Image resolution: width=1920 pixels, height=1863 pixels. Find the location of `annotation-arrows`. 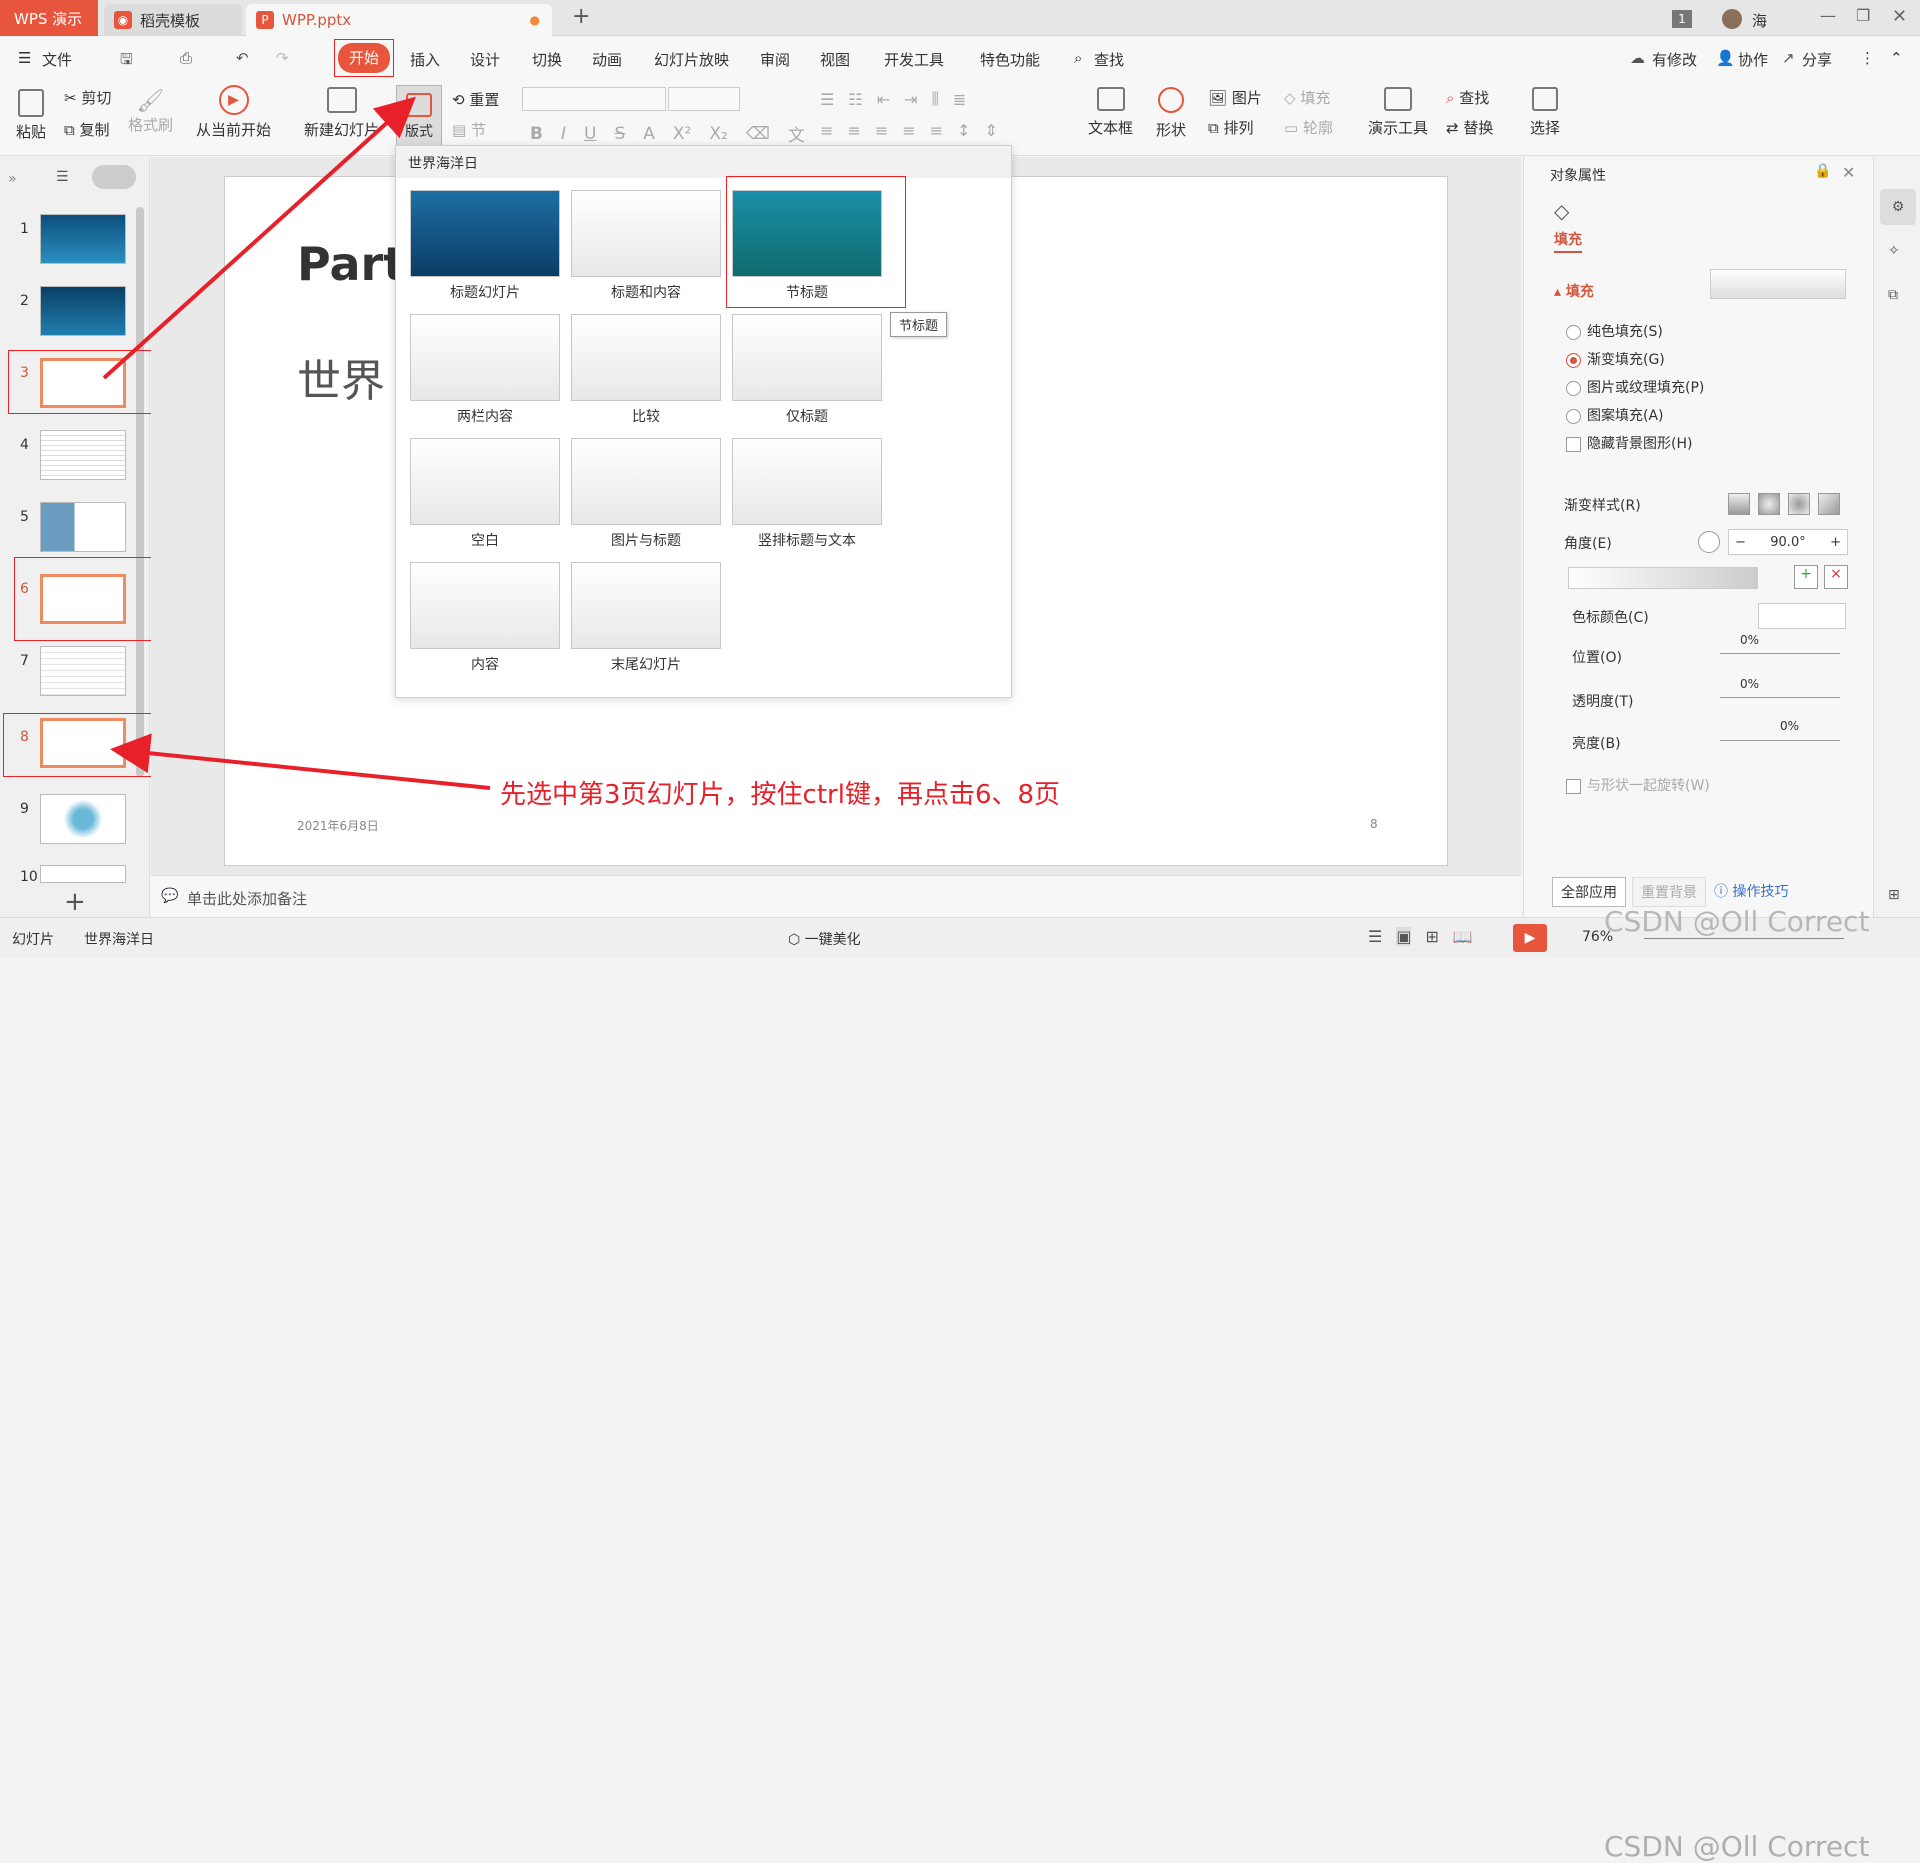

annotation-arrows is located at coordinates (296, 443).